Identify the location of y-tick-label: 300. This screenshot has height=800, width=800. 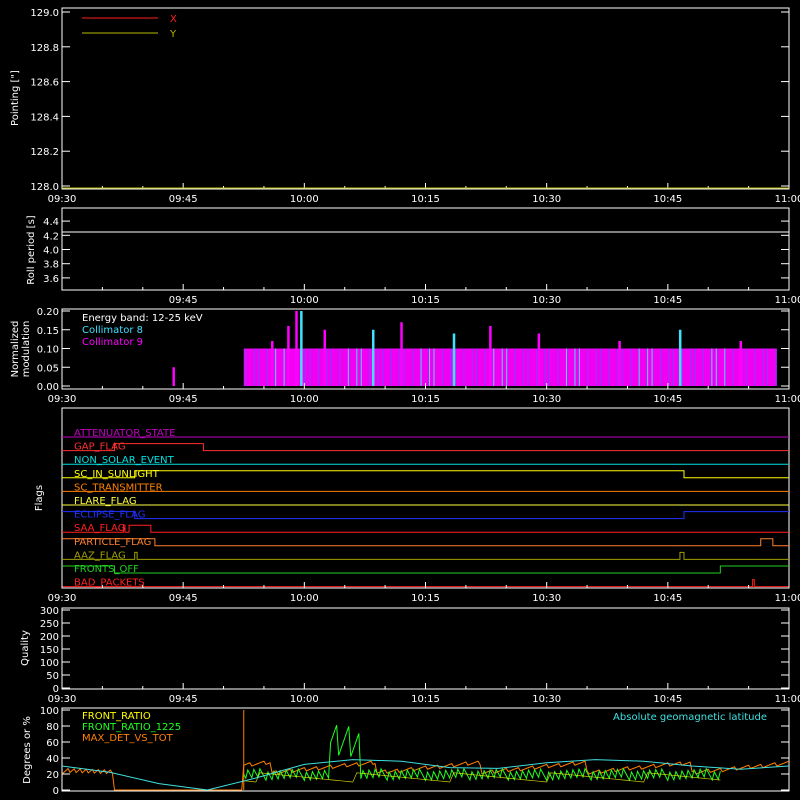
(49, 611).